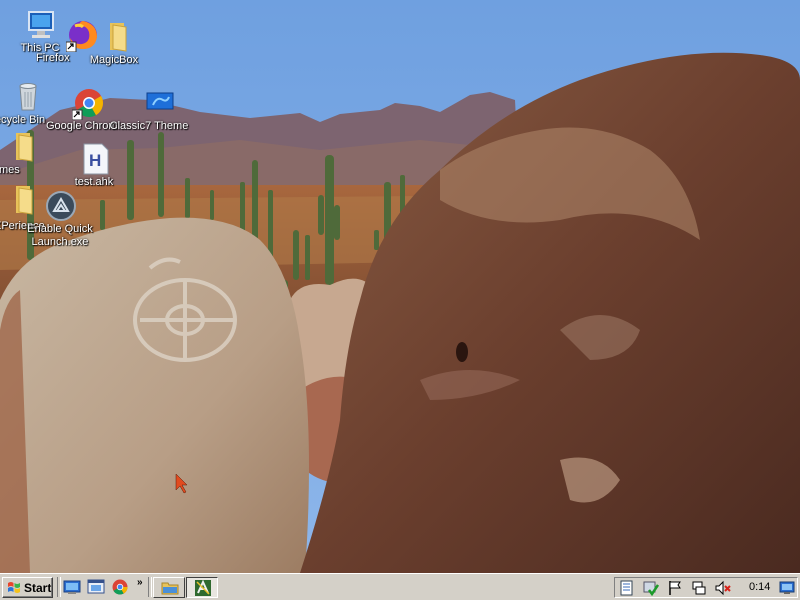 The width and height of the screenshot is (800, 600). What do you see at coordinates (60, 235) in the screenshot?
I see `icon-label: Enable Quick Launch.exe` at bounding box center [60, 235].